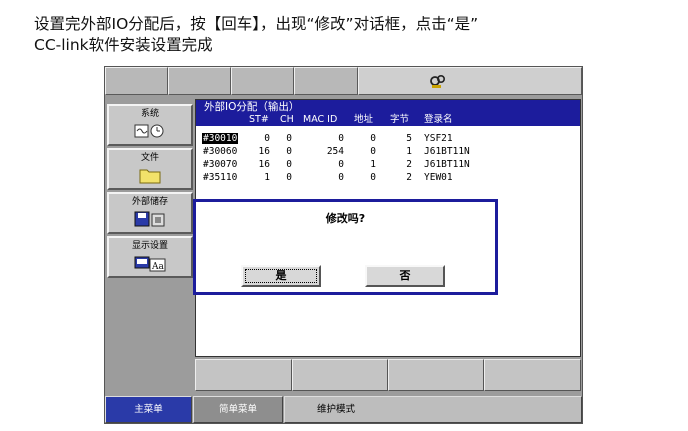  I want to click on window-title-bar: 外部IO分配（输出） ST# CH MAC ID 地址 字节 登录名, so click(388, 113).